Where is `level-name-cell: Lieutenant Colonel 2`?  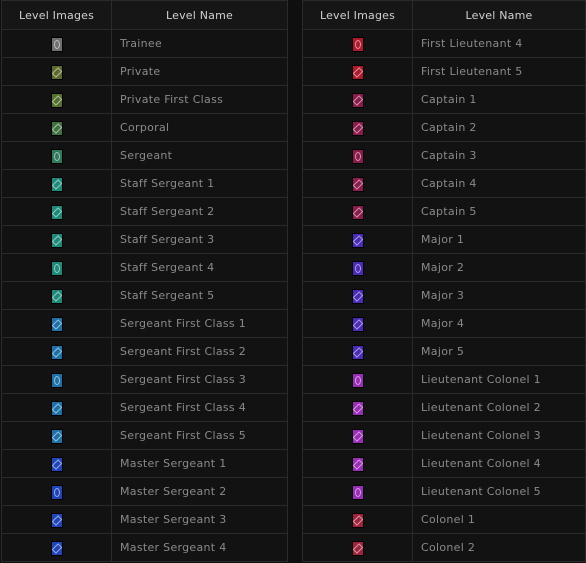 level-name-cell: Lieutenant Colonel 2 is located at coordinates (499, 407).